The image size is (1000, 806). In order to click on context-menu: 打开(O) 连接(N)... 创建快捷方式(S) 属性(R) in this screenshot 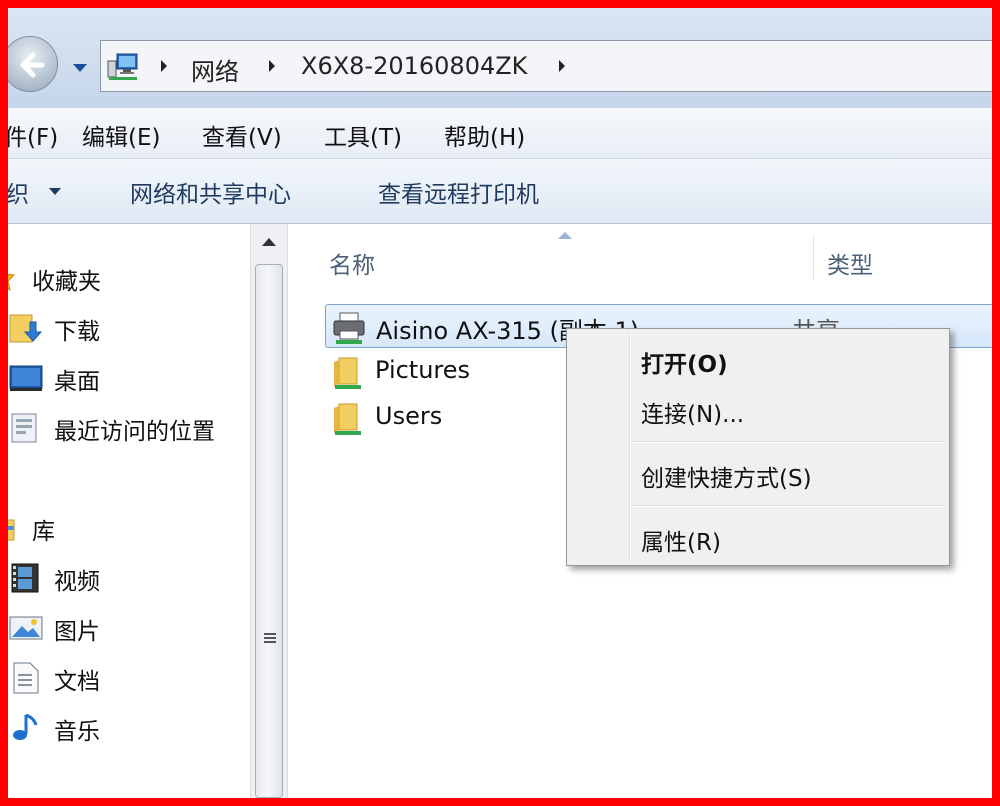, I will do `click(758, 447)`.